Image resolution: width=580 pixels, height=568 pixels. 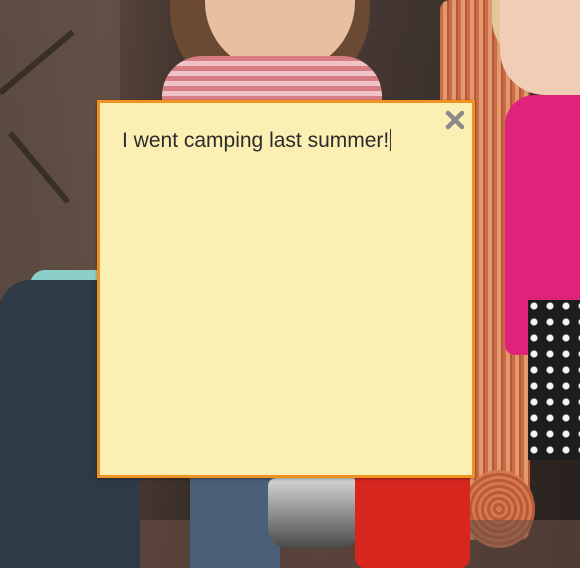 What do you see at coordinates (455, 120) in the screenshot?
I see `close-icon` at bounding box center [455, 120].